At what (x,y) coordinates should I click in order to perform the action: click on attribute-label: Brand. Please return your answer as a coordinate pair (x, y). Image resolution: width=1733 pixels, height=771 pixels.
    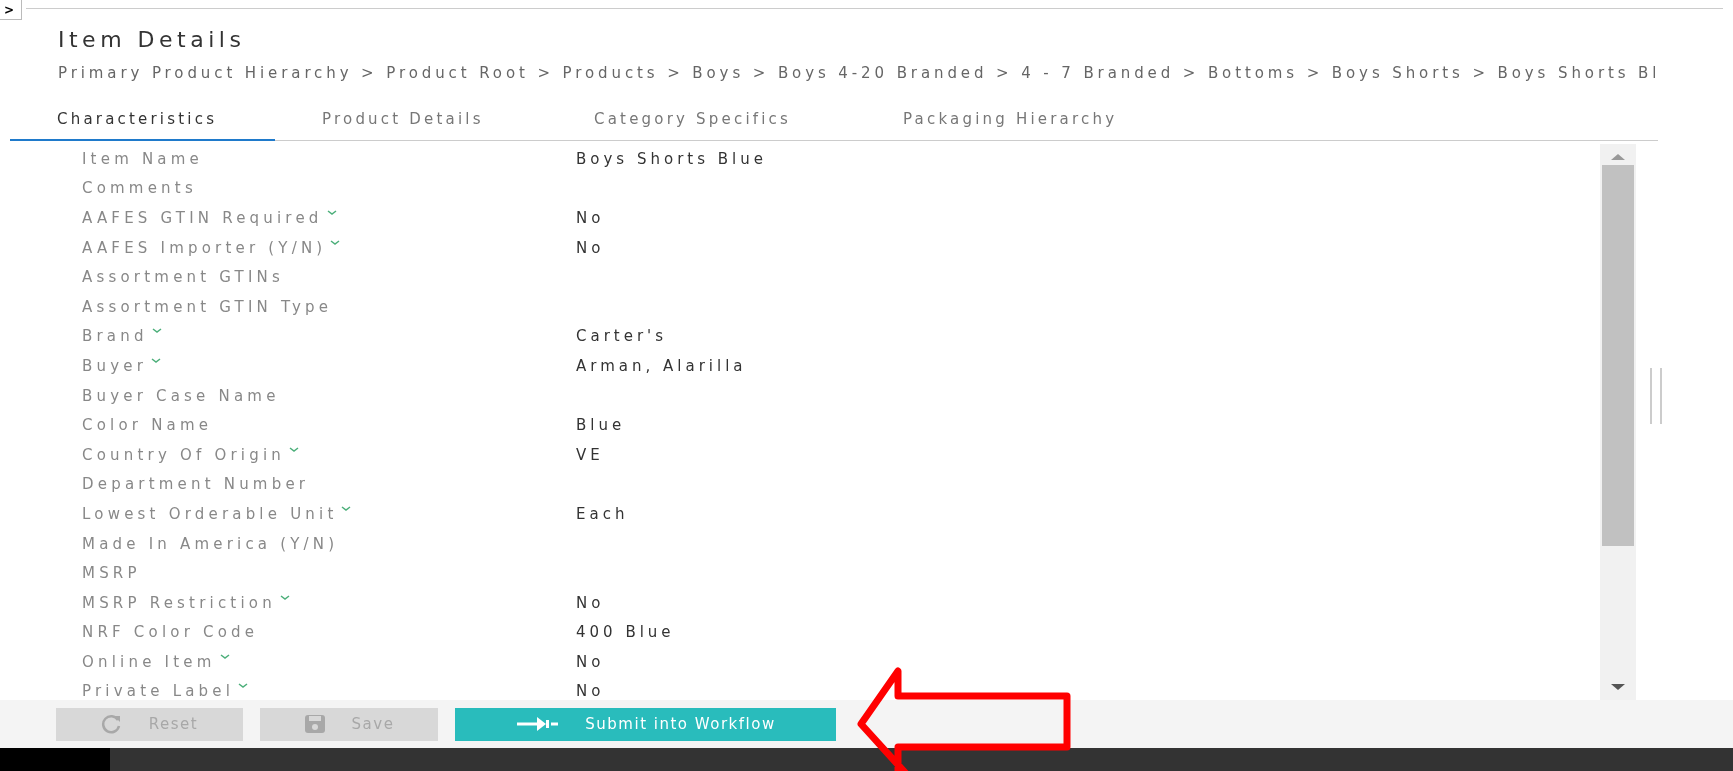
    Looking at the image, I should click on (115, 336).